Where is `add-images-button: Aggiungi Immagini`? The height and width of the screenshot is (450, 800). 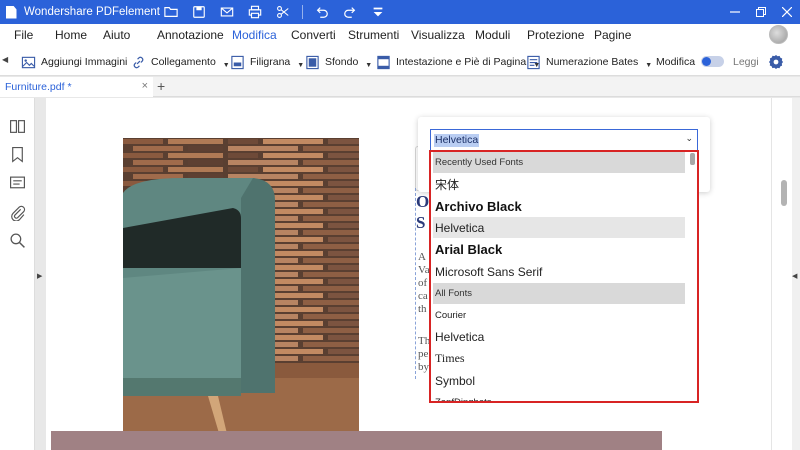
add-images-button: Aggiungi Immagini is located at coordinates (74, 62).